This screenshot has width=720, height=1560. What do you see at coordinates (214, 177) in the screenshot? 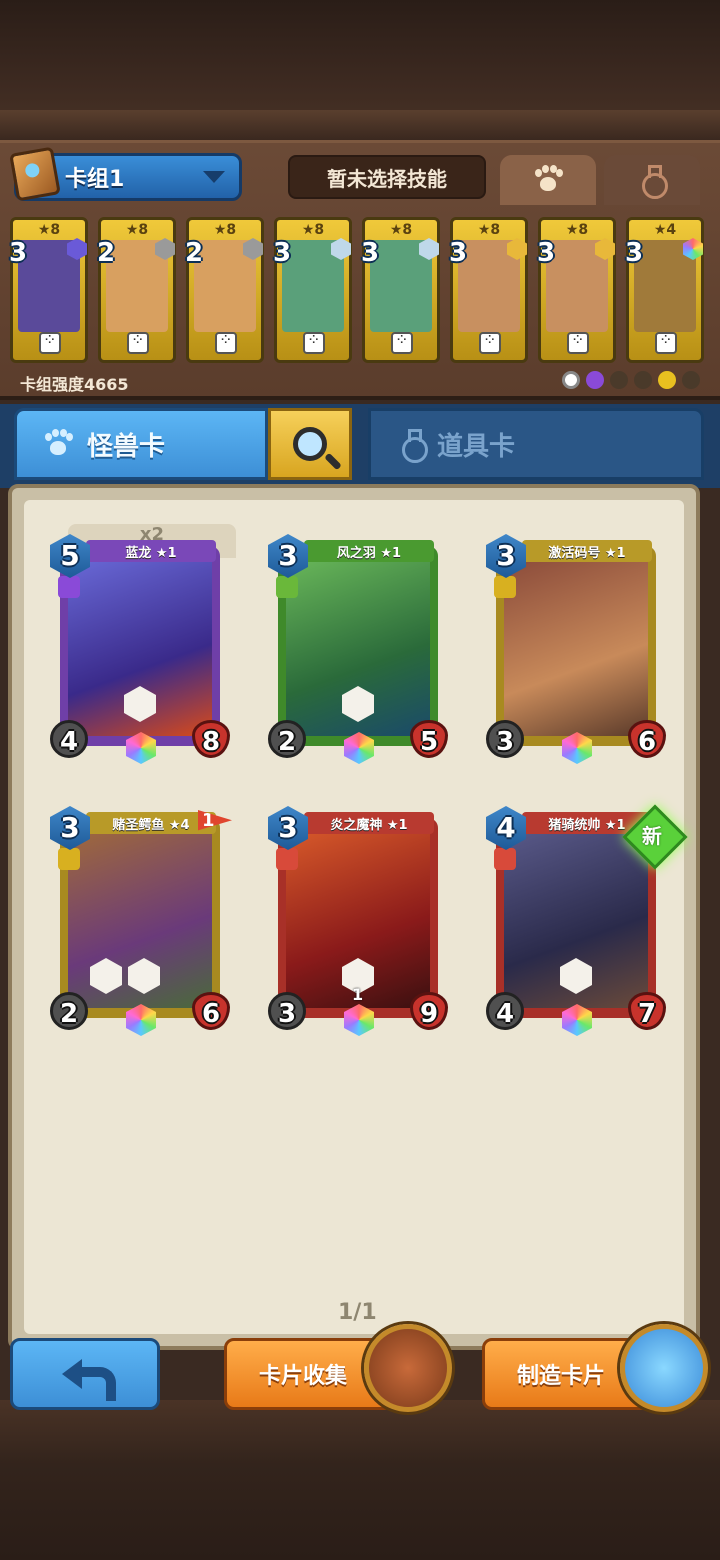
I see `chevron-down-icon` at bounding box center [214, 177].